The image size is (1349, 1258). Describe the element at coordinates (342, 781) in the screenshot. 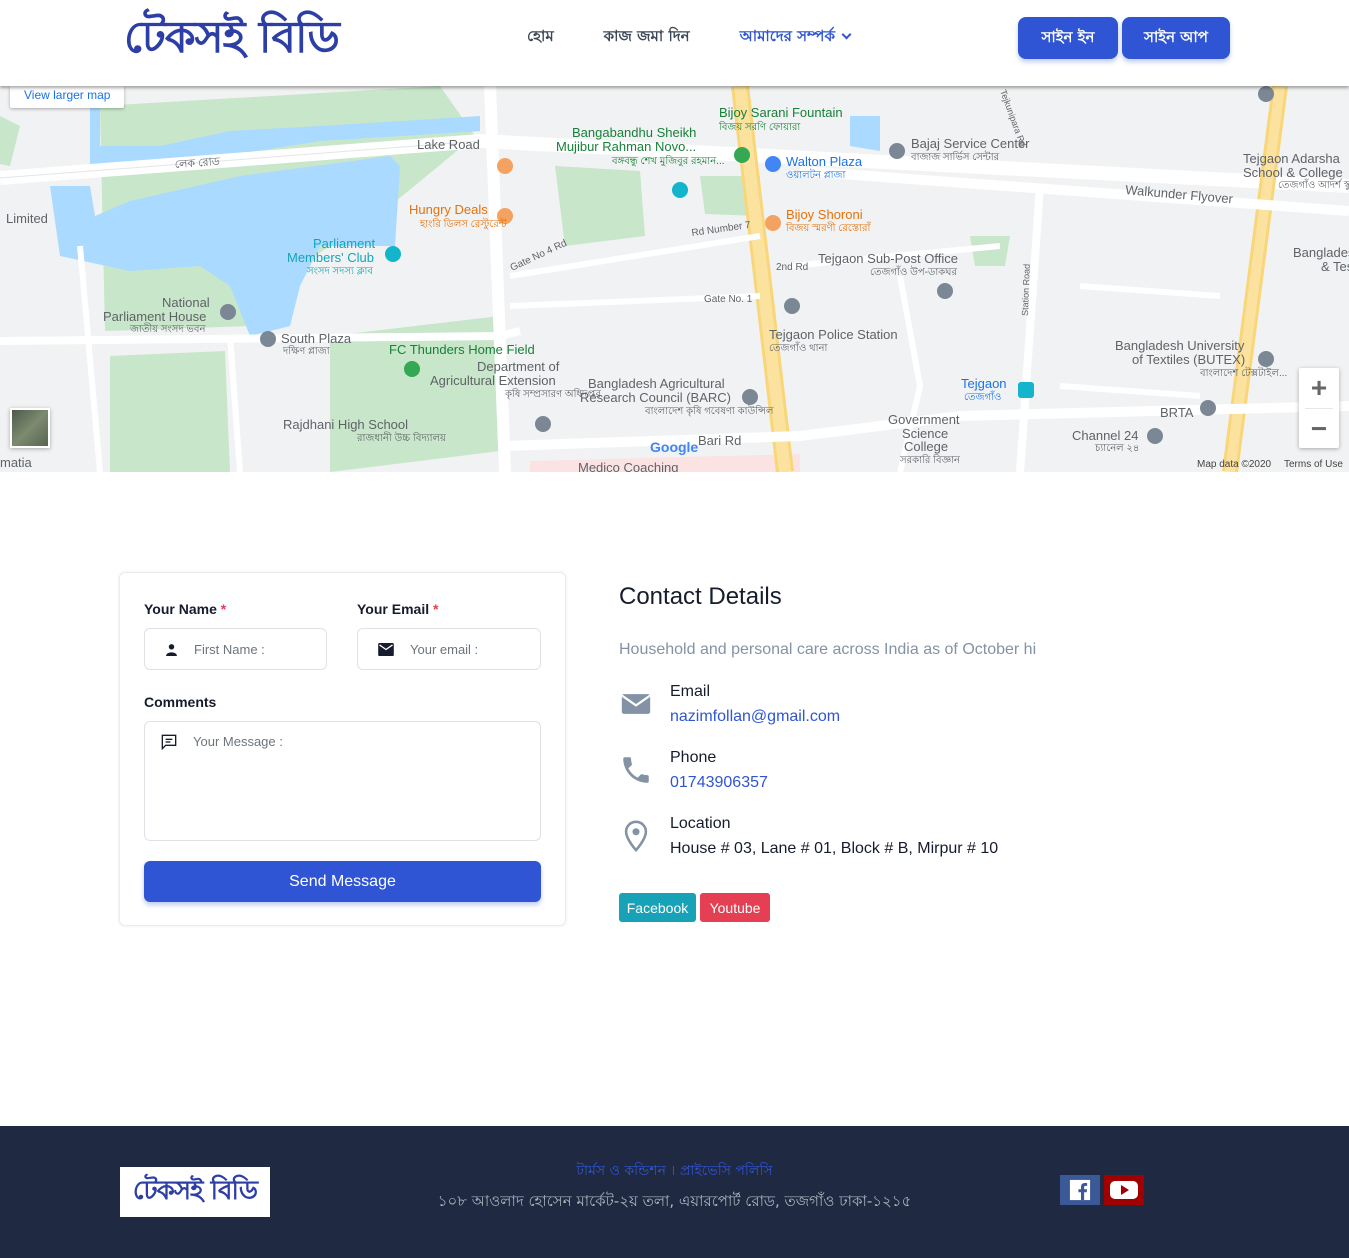

I see `message-textarea: Your Message :` at that location.